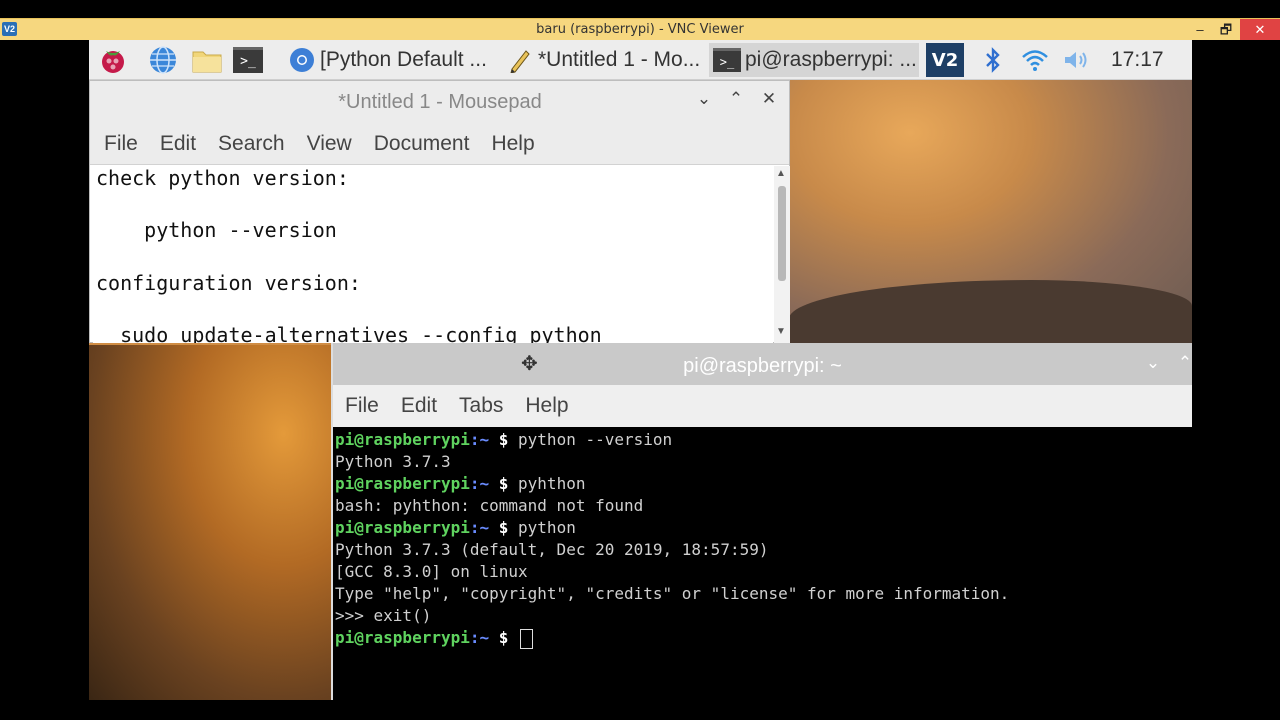  Describe the element at coordinates (481, 406) in the screenshot. I see `terminal-menu-tabs: Tabs` at that location.